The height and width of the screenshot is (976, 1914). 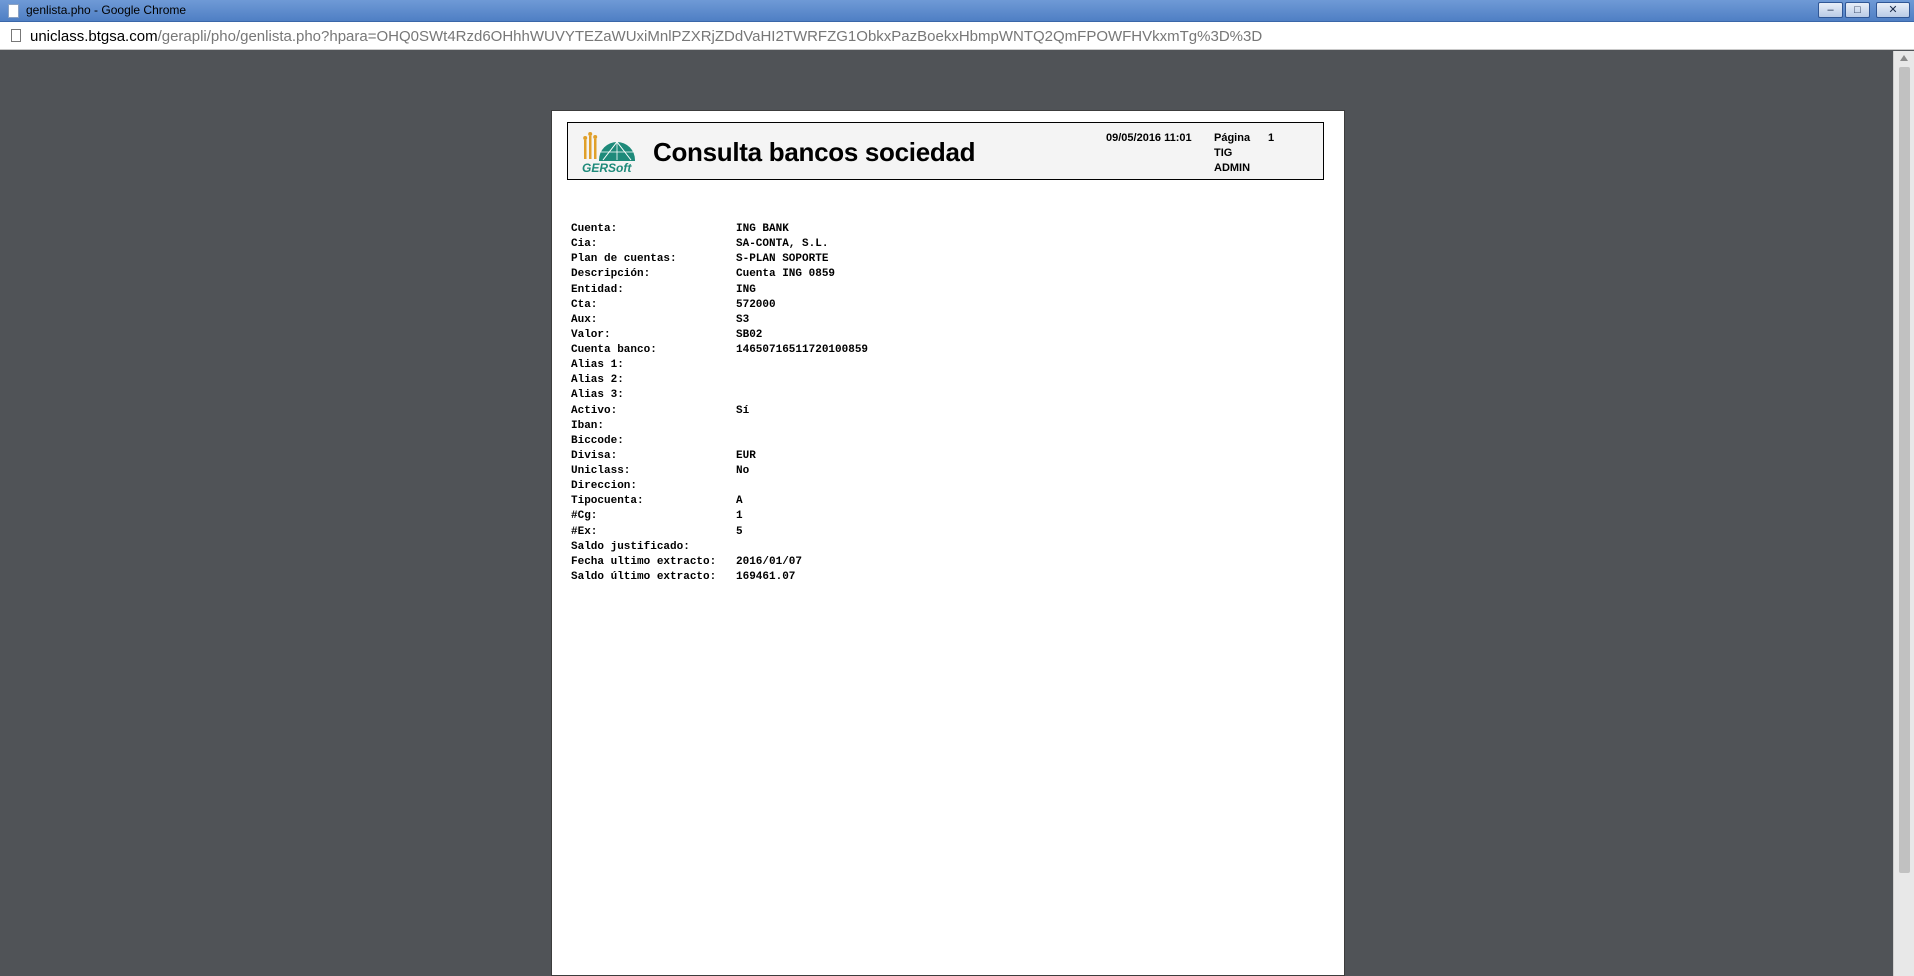 I want to click on user-name: ADMIN, so click(x=1232, y=168).